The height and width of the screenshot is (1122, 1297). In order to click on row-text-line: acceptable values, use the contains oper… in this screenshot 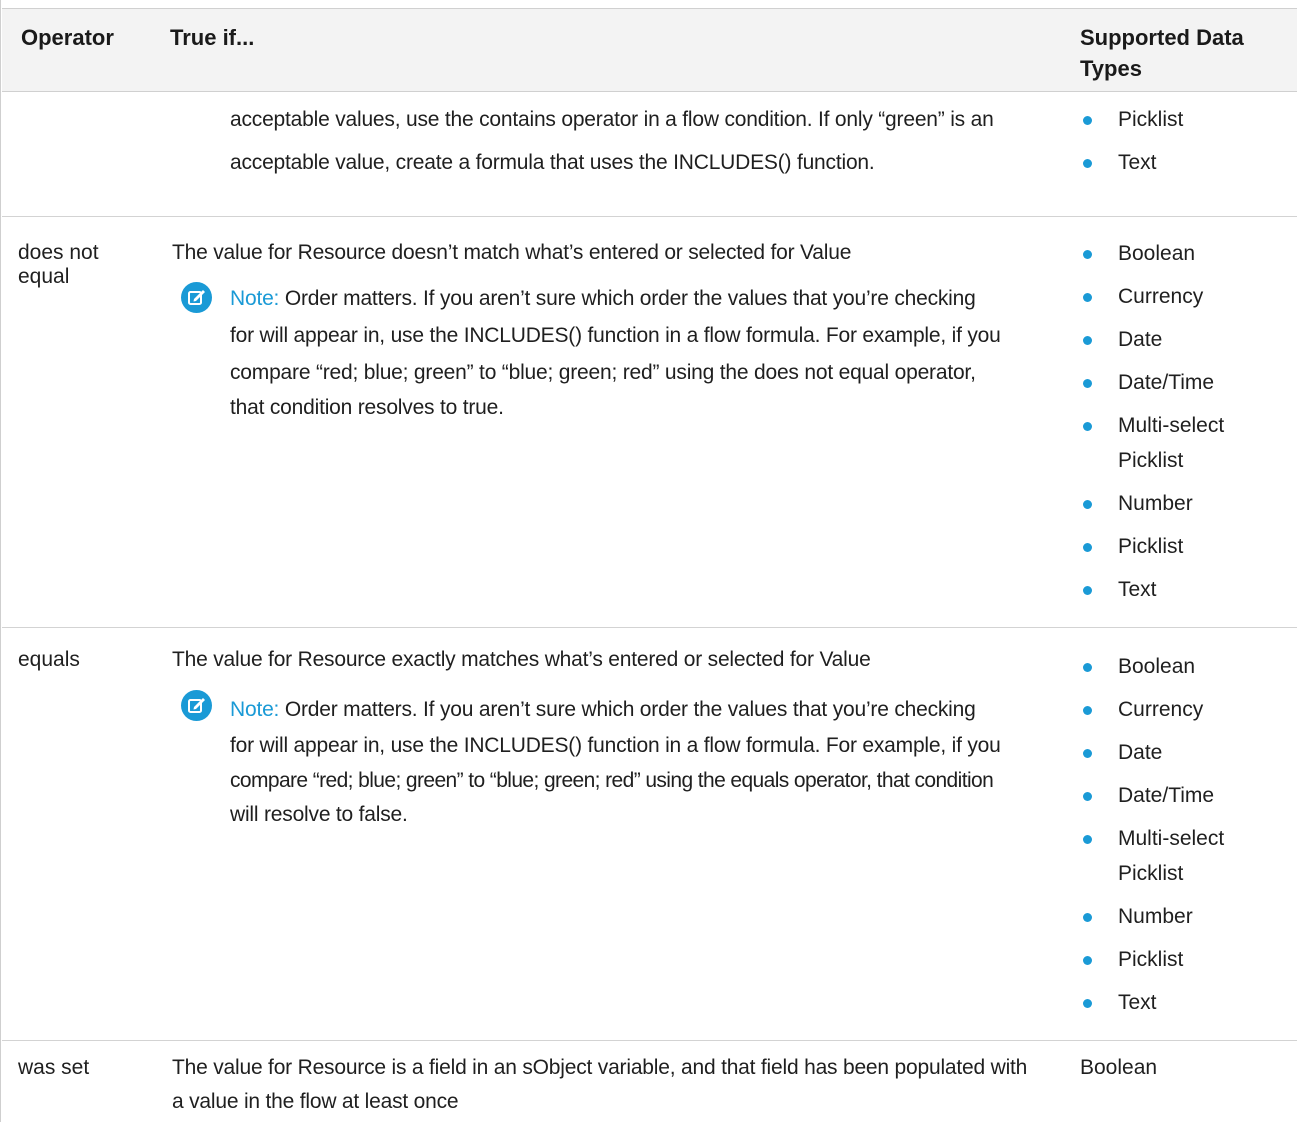, I will do `click(612, 119)`.